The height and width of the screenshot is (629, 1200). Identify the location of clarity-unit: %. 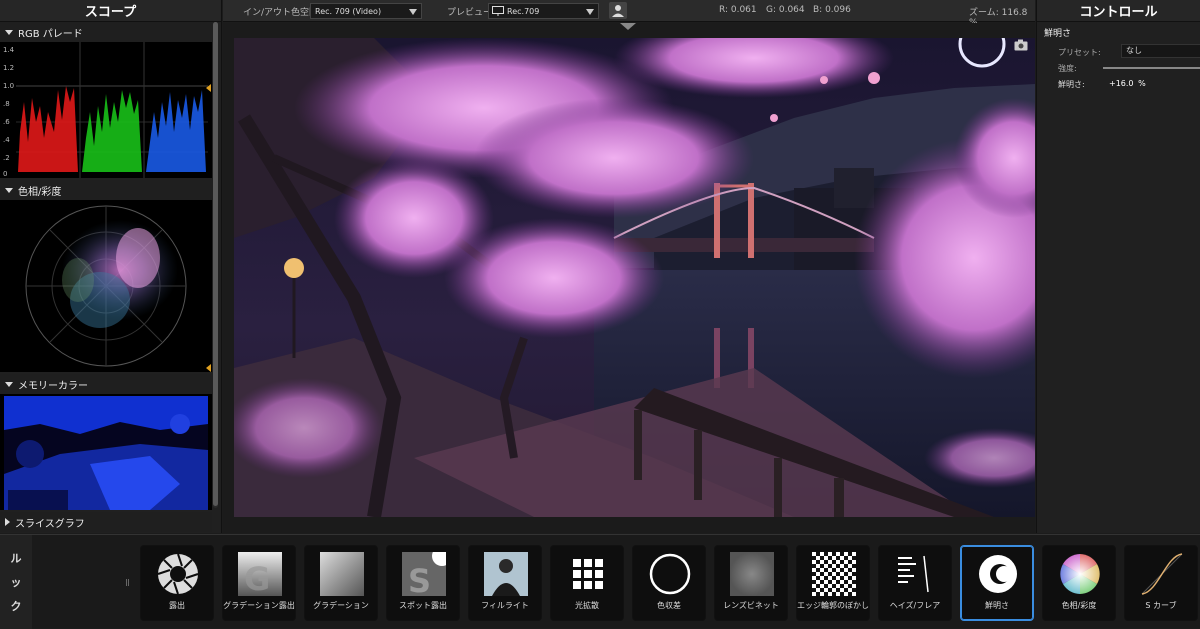
(1142, 83).